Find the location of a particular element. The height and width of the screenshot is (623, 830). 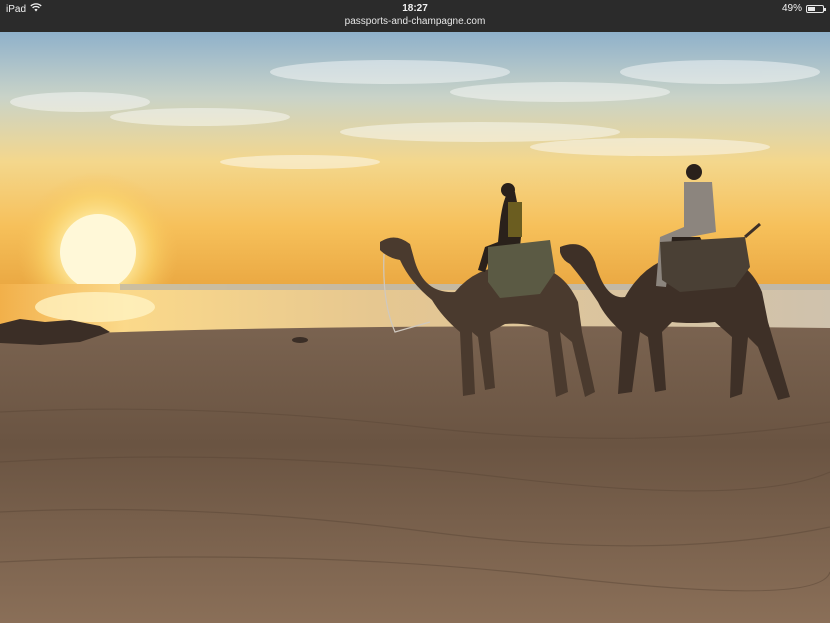

status-time: 18:27 is located at coordinates (415, 8).